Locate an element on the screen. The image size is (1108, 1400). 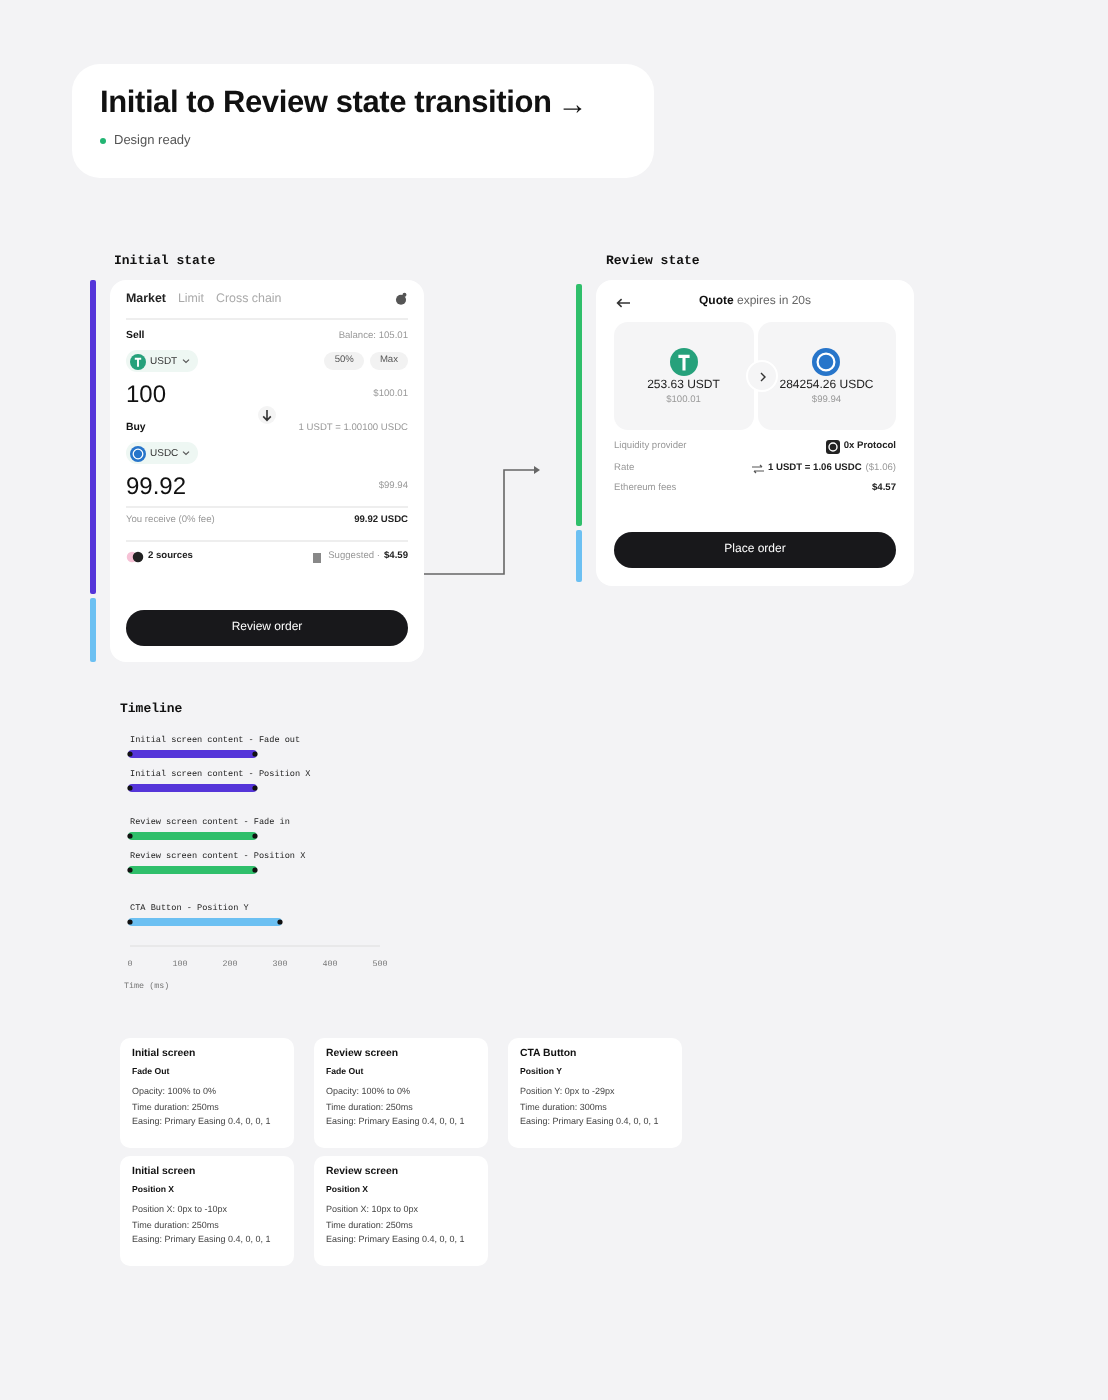
down-arrow-icon is located at coordinates (267, 415).